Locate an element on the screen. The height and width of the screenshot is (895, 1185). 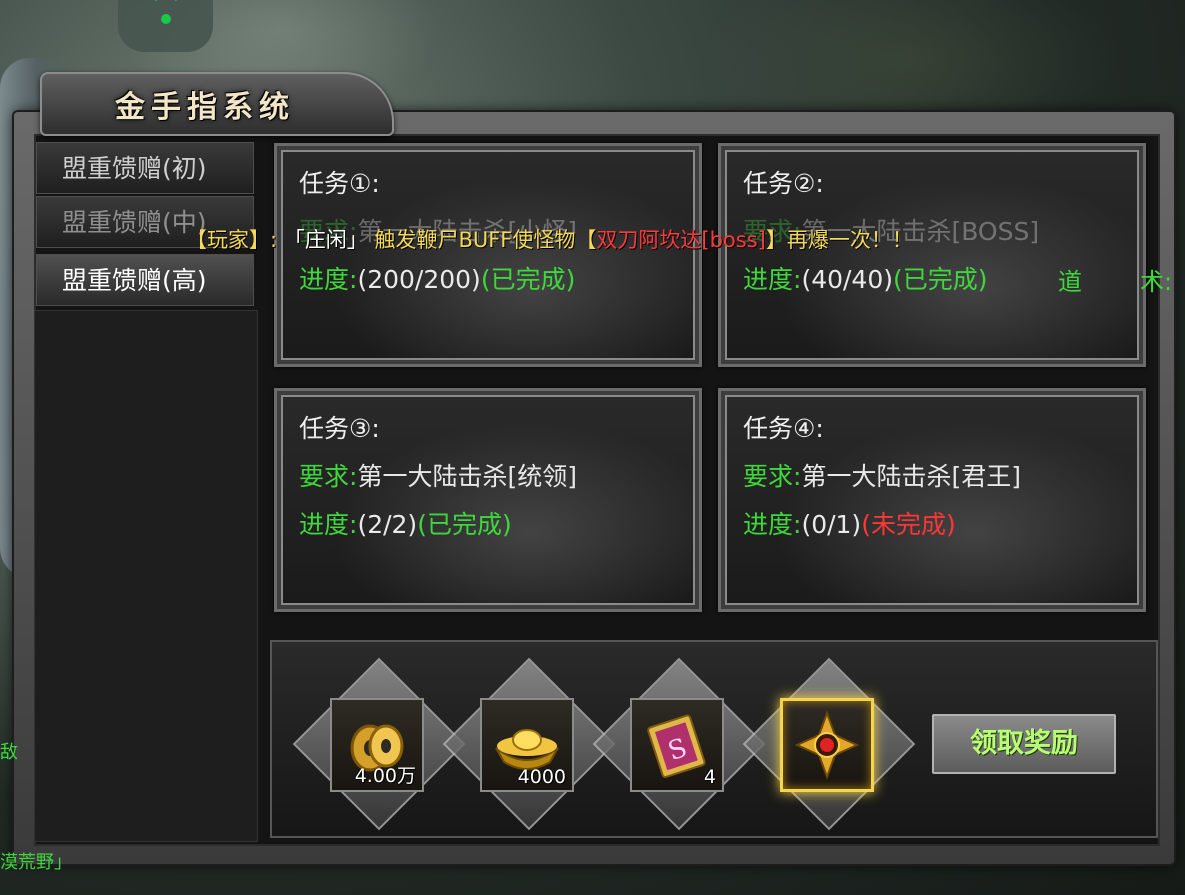
broadcast-player: 「庄闲」 is located at coordinates (325, 240).